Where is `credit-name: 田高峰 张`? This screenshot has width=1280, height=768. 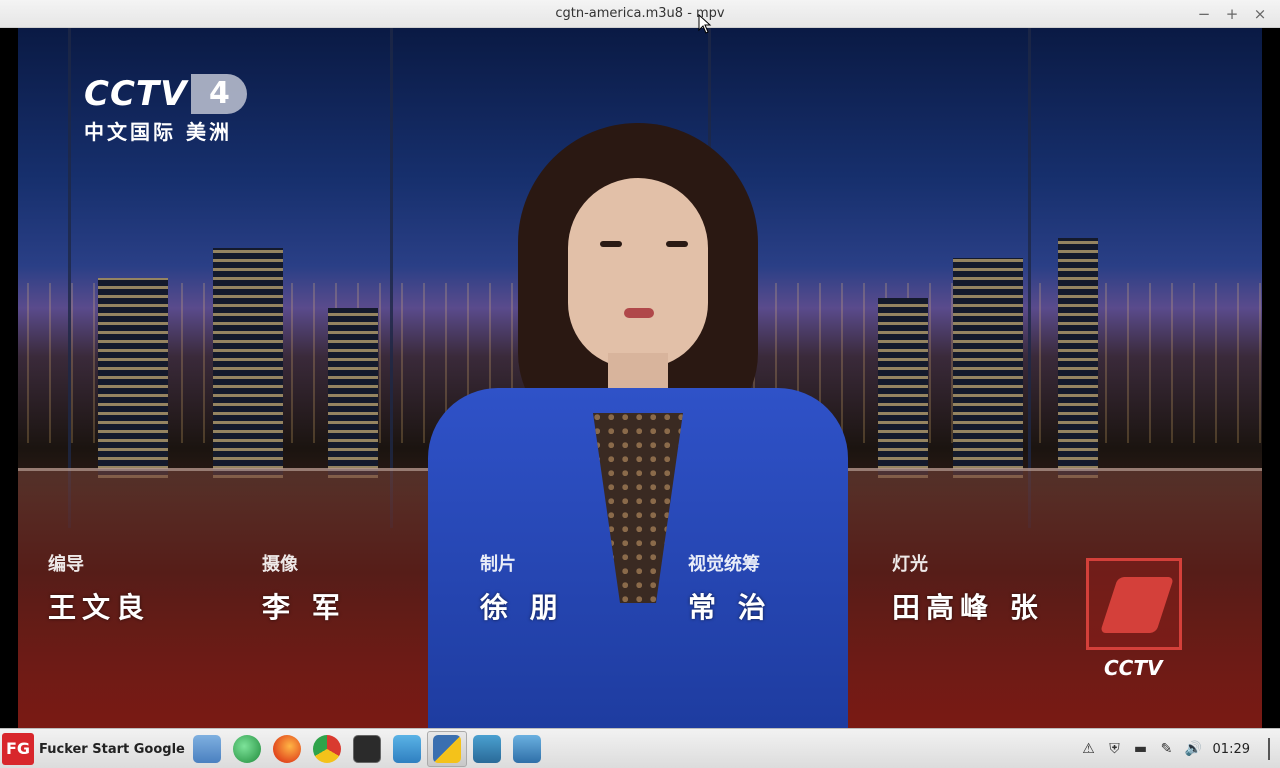 credit-name: 田高峰 张 is located at coordinates (968, 607).